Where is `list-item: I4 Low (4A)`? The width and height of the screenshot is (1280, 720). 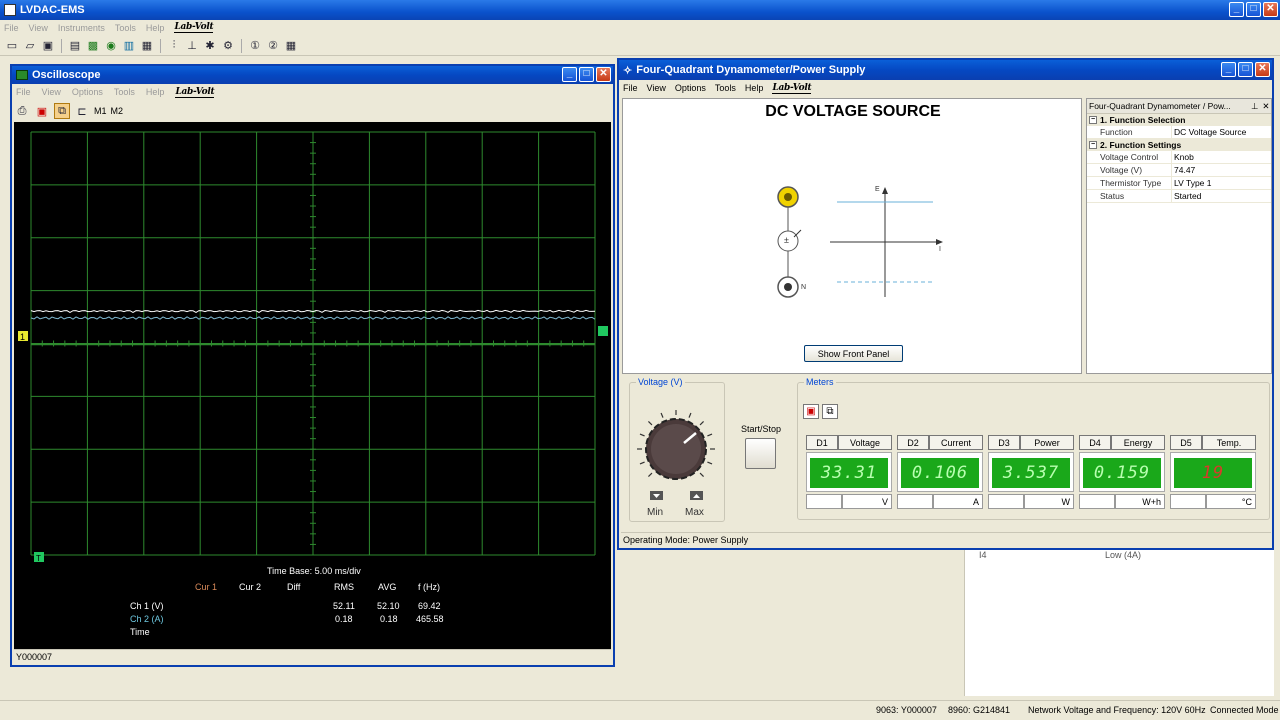
list-item: I4 Low (4A) is located at coordinates (1060, 555).